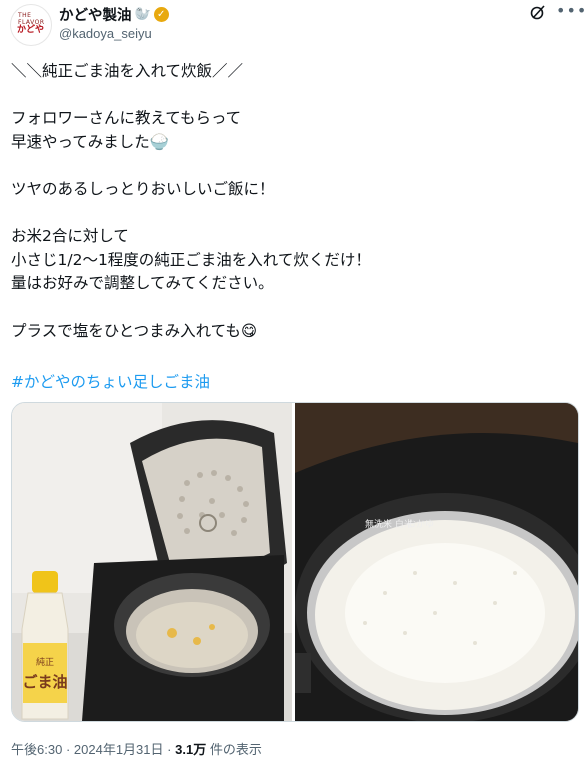 This screenshot has height=767, width=587. Describe the element at coordinates (571, 10) in the screenshot. I see `more-options-icon: •••` at that location.